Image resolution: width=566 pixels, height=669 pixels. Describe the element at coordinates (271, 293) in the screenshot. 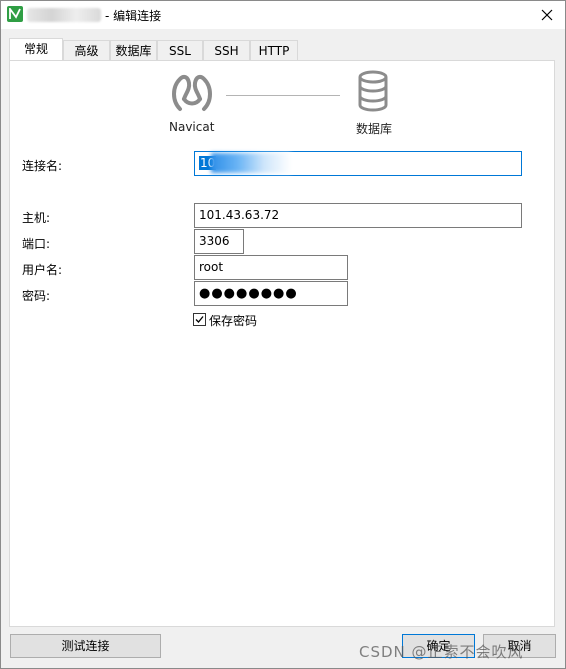

I see `password-input: ●●●●●●●●` at that location.